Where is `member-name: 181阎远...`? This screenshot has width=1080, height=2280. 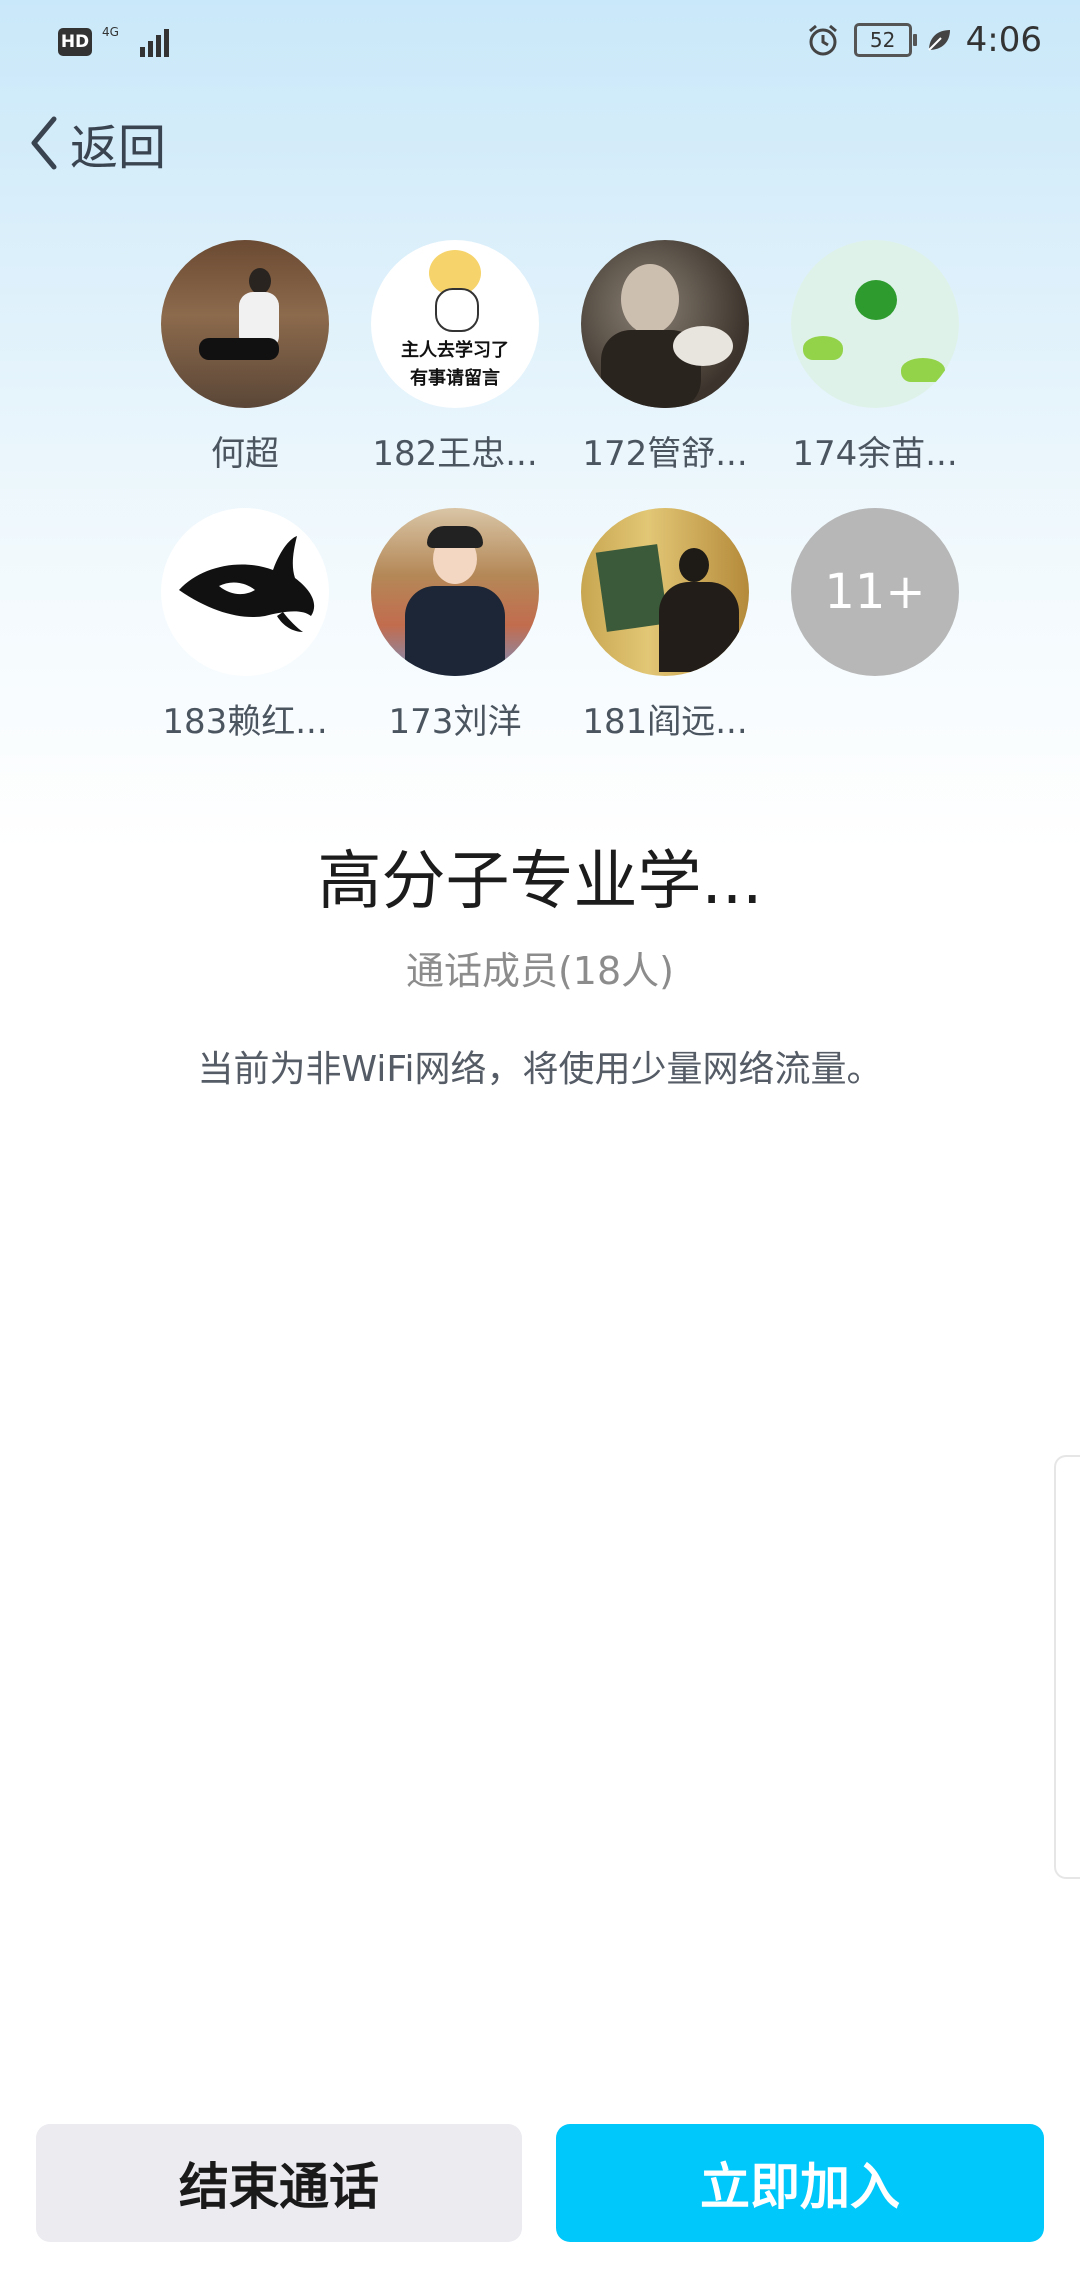
member-name: 181阎远... is located at coordinates (665, 722).